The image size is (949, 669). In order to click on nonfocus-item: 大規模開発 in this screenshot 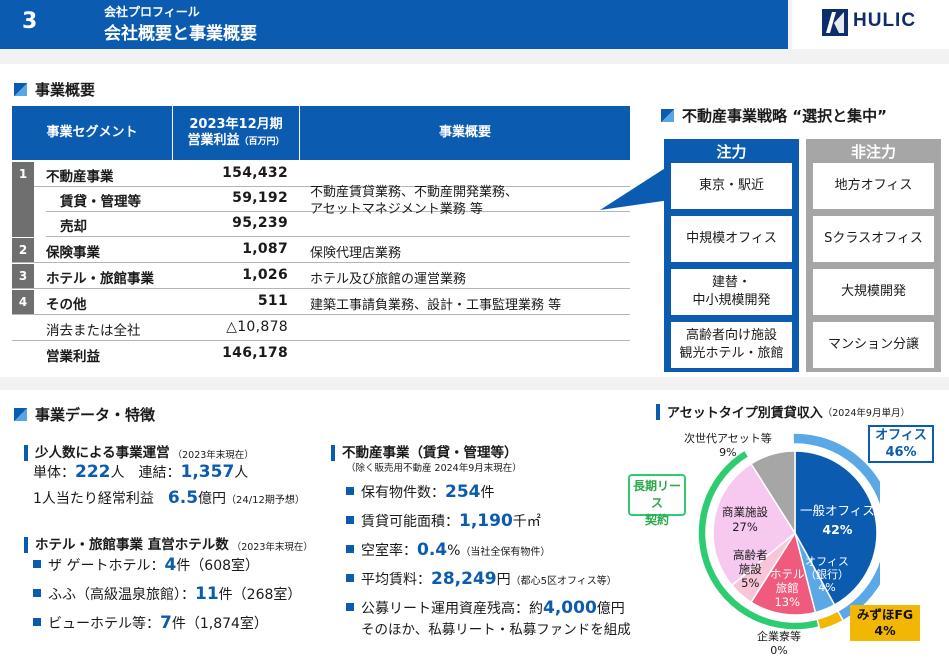, I will do `click(873, 292)`.